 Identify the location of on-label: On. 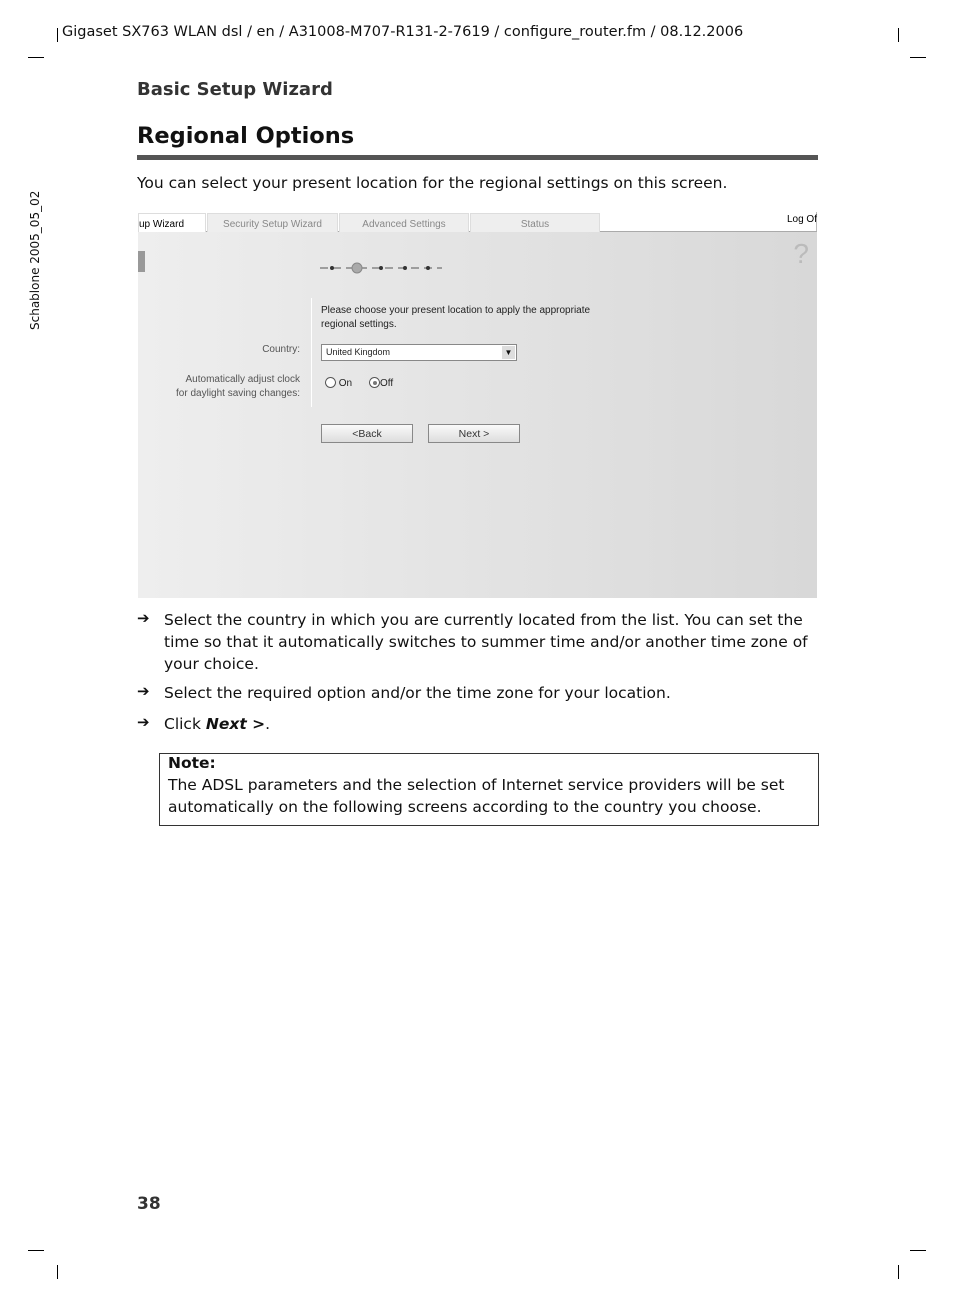
(345, 383).